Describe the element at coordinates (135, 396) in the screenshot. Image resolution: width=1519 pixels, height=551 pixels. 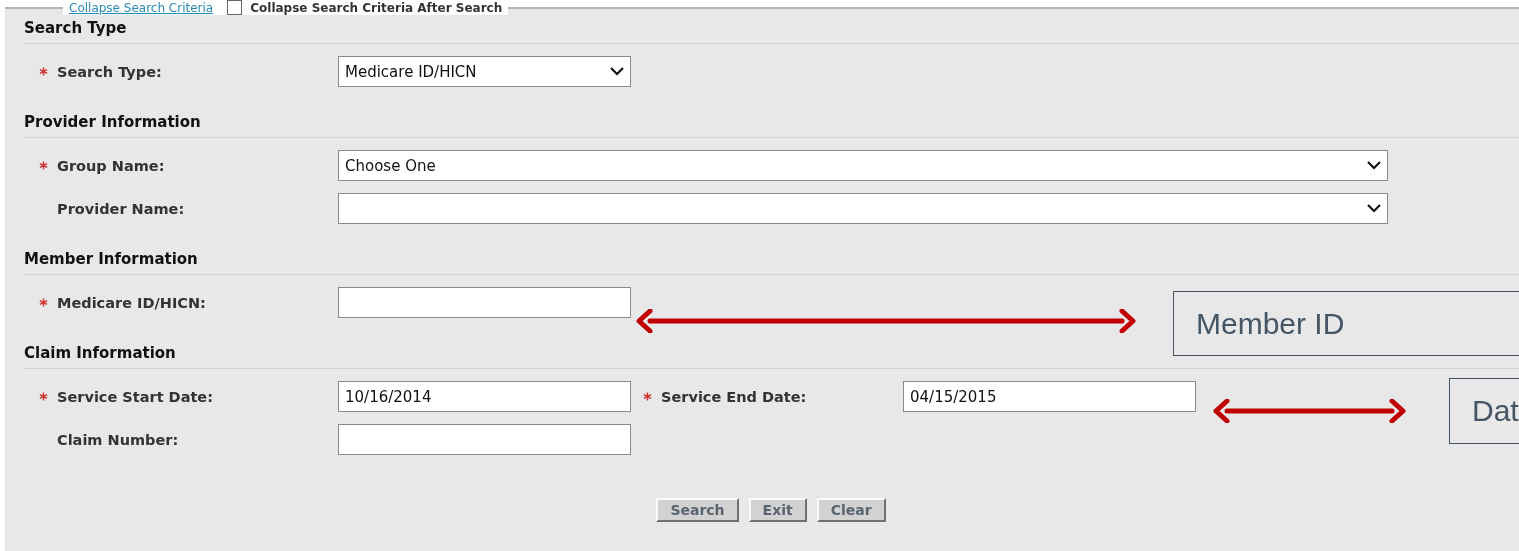
I see `field-label: Service Start Date:` at that location.